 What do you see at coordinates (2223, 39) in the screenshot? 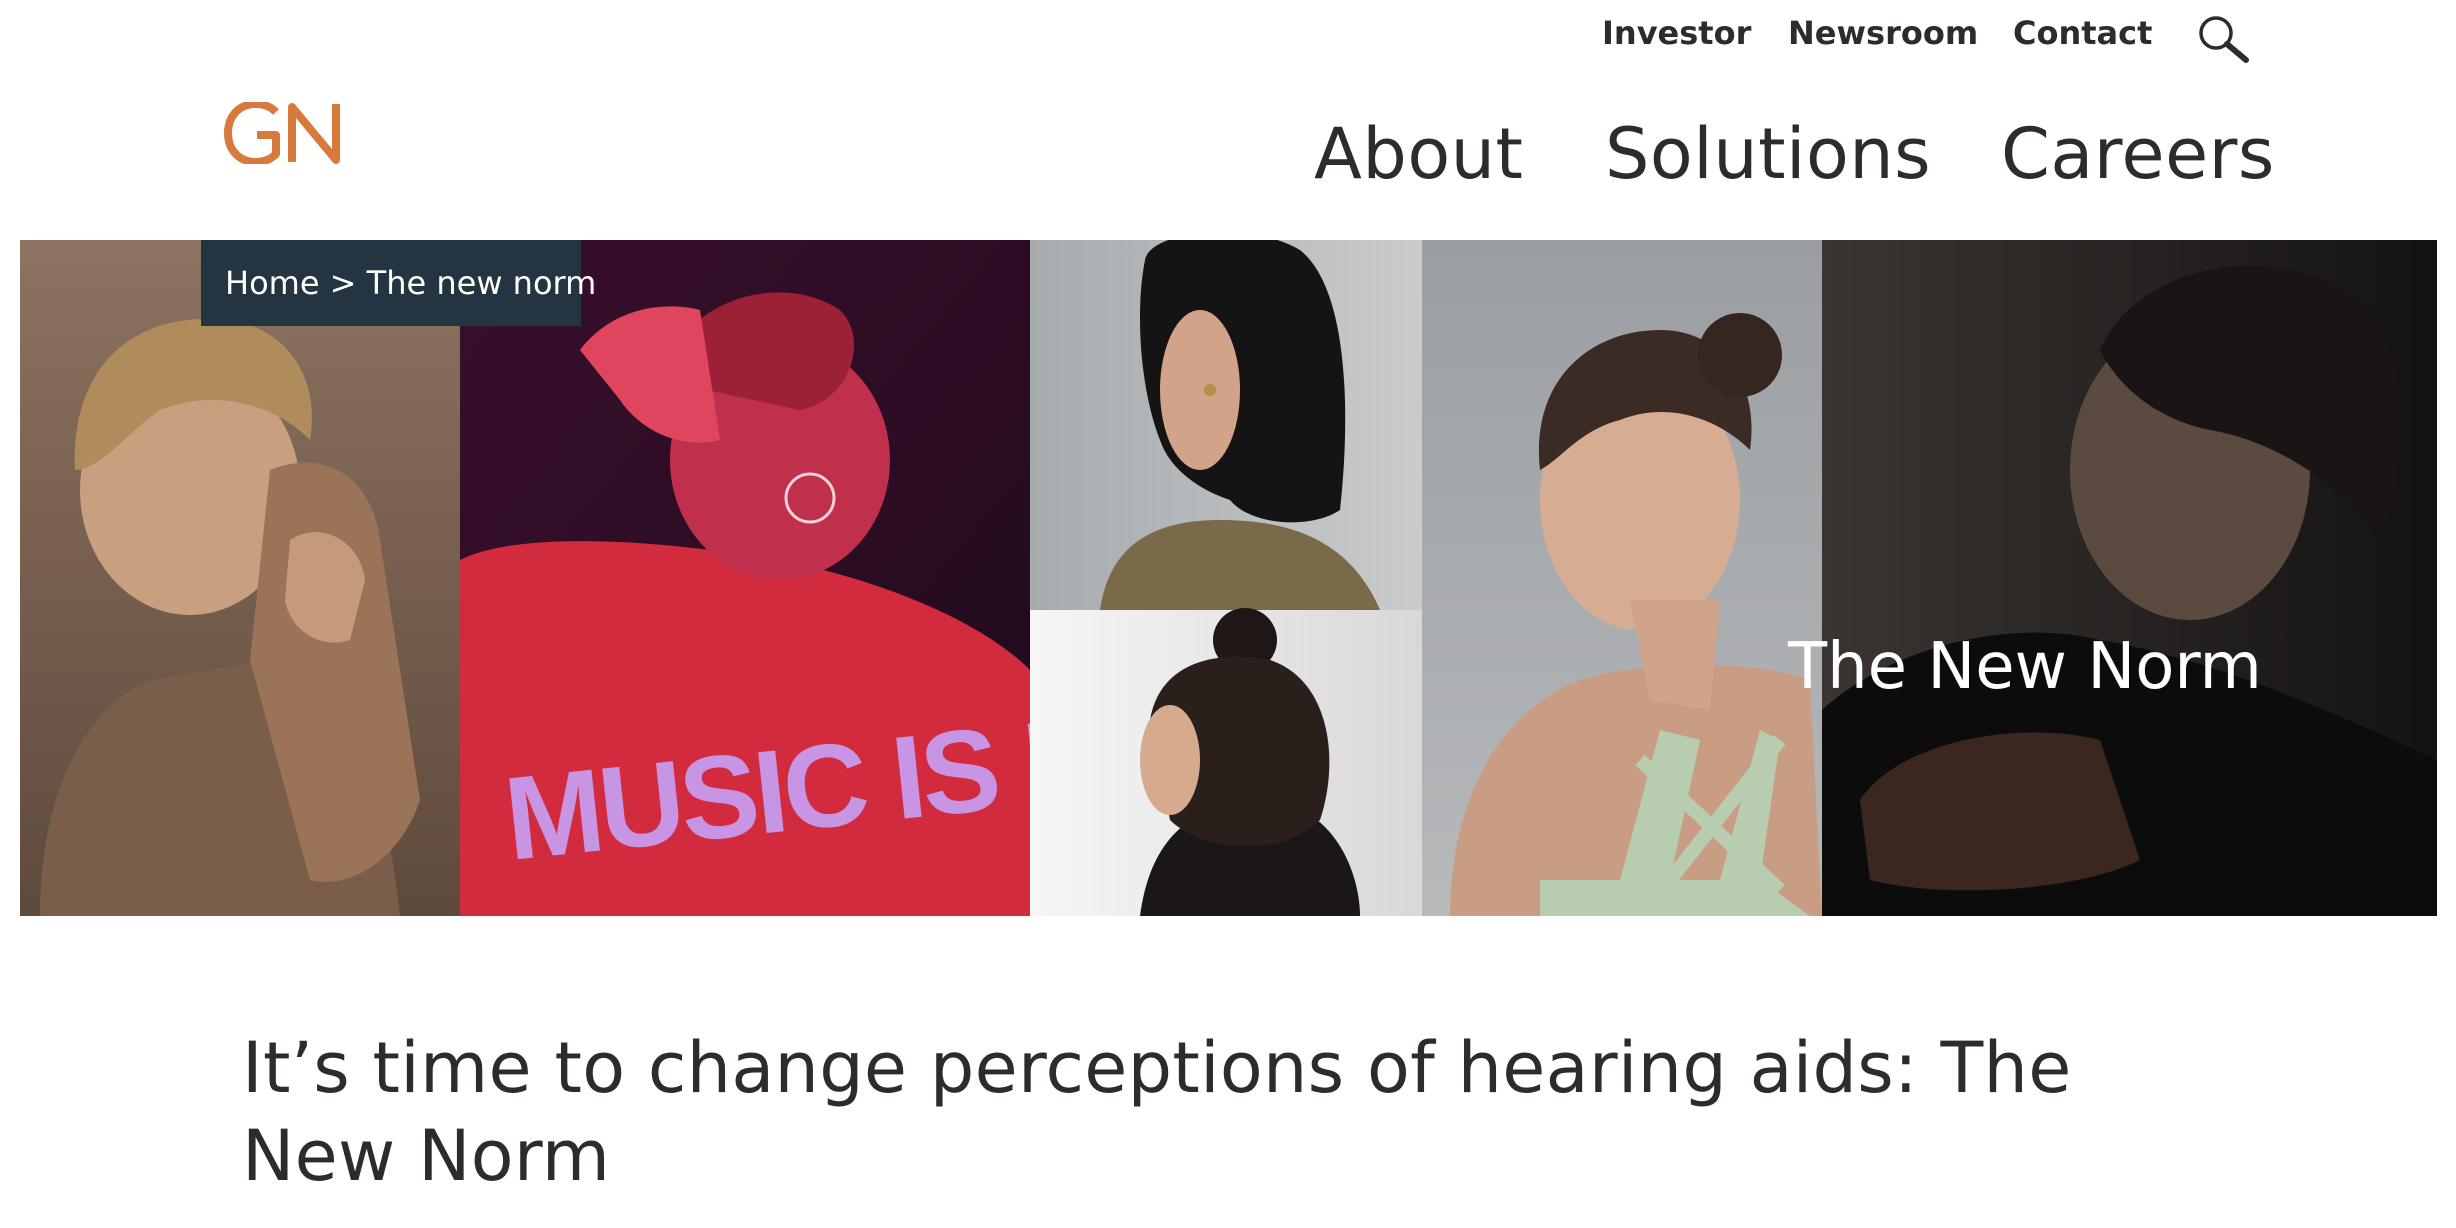
I see `search-icon` at bounding box center [2223, 39].